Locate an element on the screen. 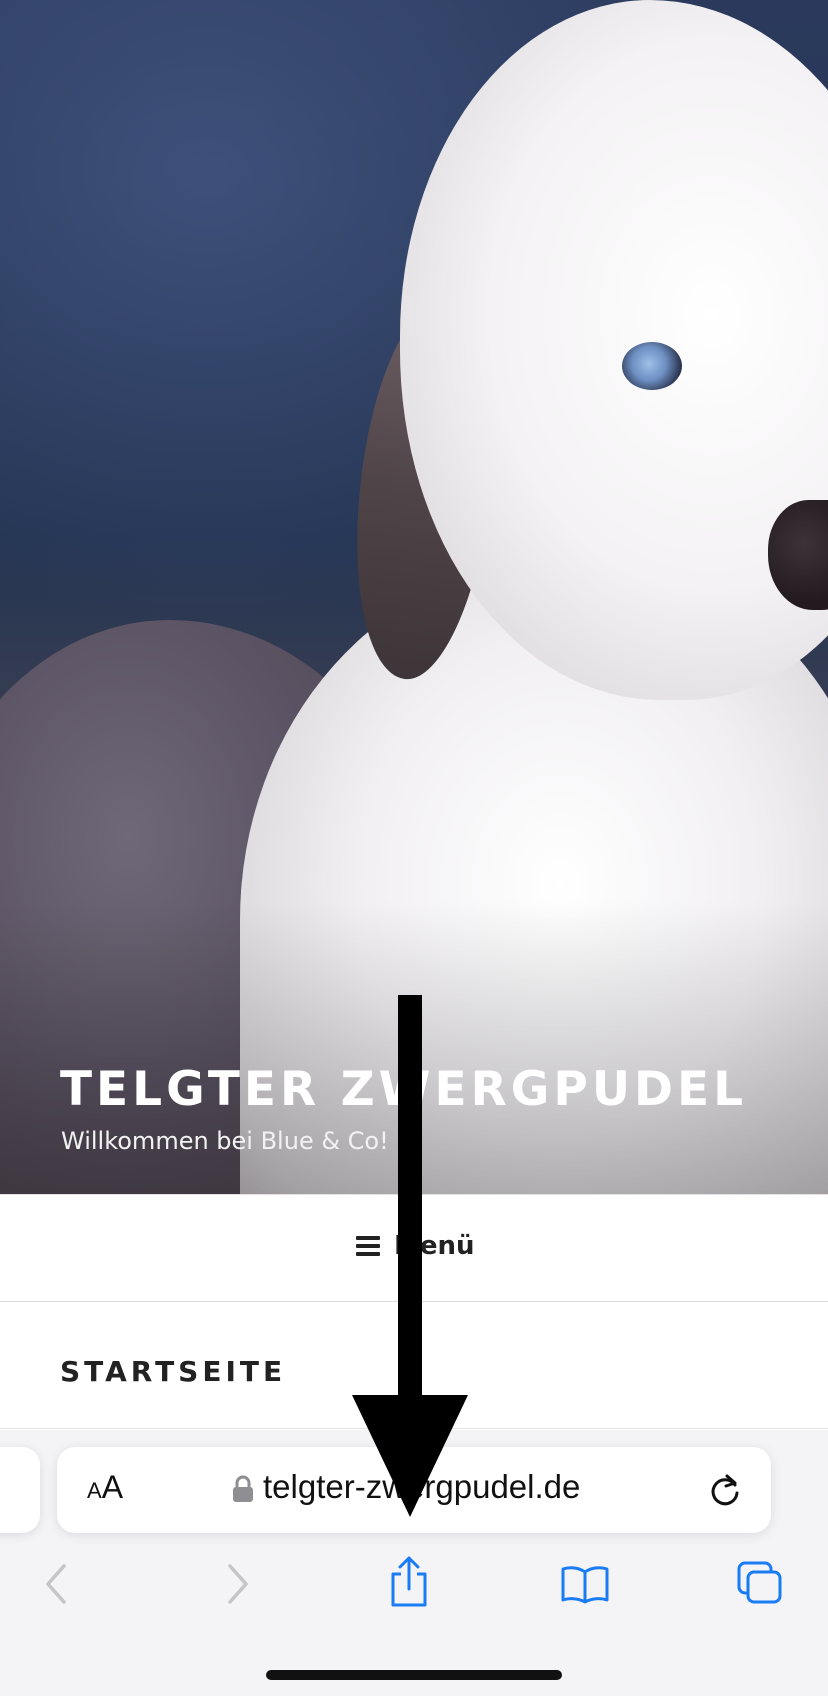 The height and width of the screenshot is (1696, 828). down-arrow-icon is located at coordinates (410, 1260).